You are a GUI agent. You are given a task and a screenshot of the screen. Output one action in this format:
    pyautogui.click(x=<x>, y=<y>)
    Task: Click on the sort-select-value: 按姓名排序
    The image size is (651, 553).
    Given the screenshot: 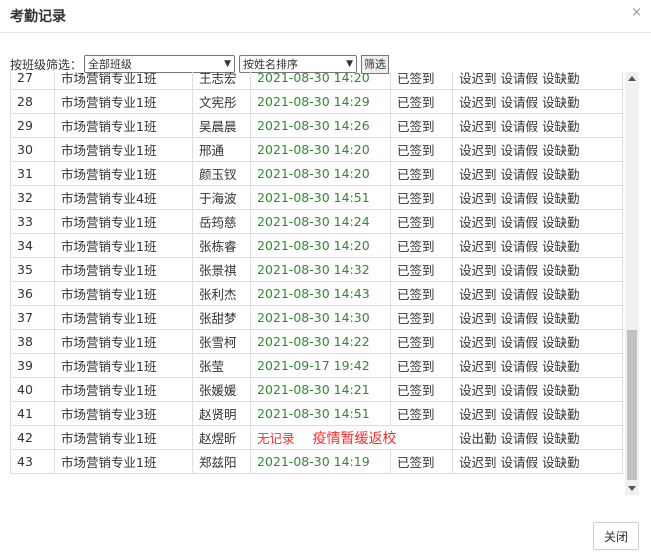 What is the action you would take?
    pyautogui.click(x=271, y=64)
    